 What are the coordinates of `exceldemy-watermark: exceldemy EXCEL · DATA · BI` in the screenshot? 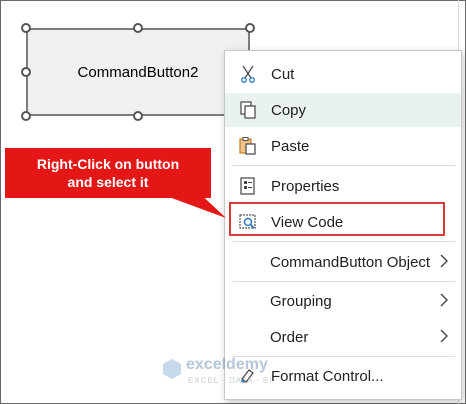 It's located at (237, 373).